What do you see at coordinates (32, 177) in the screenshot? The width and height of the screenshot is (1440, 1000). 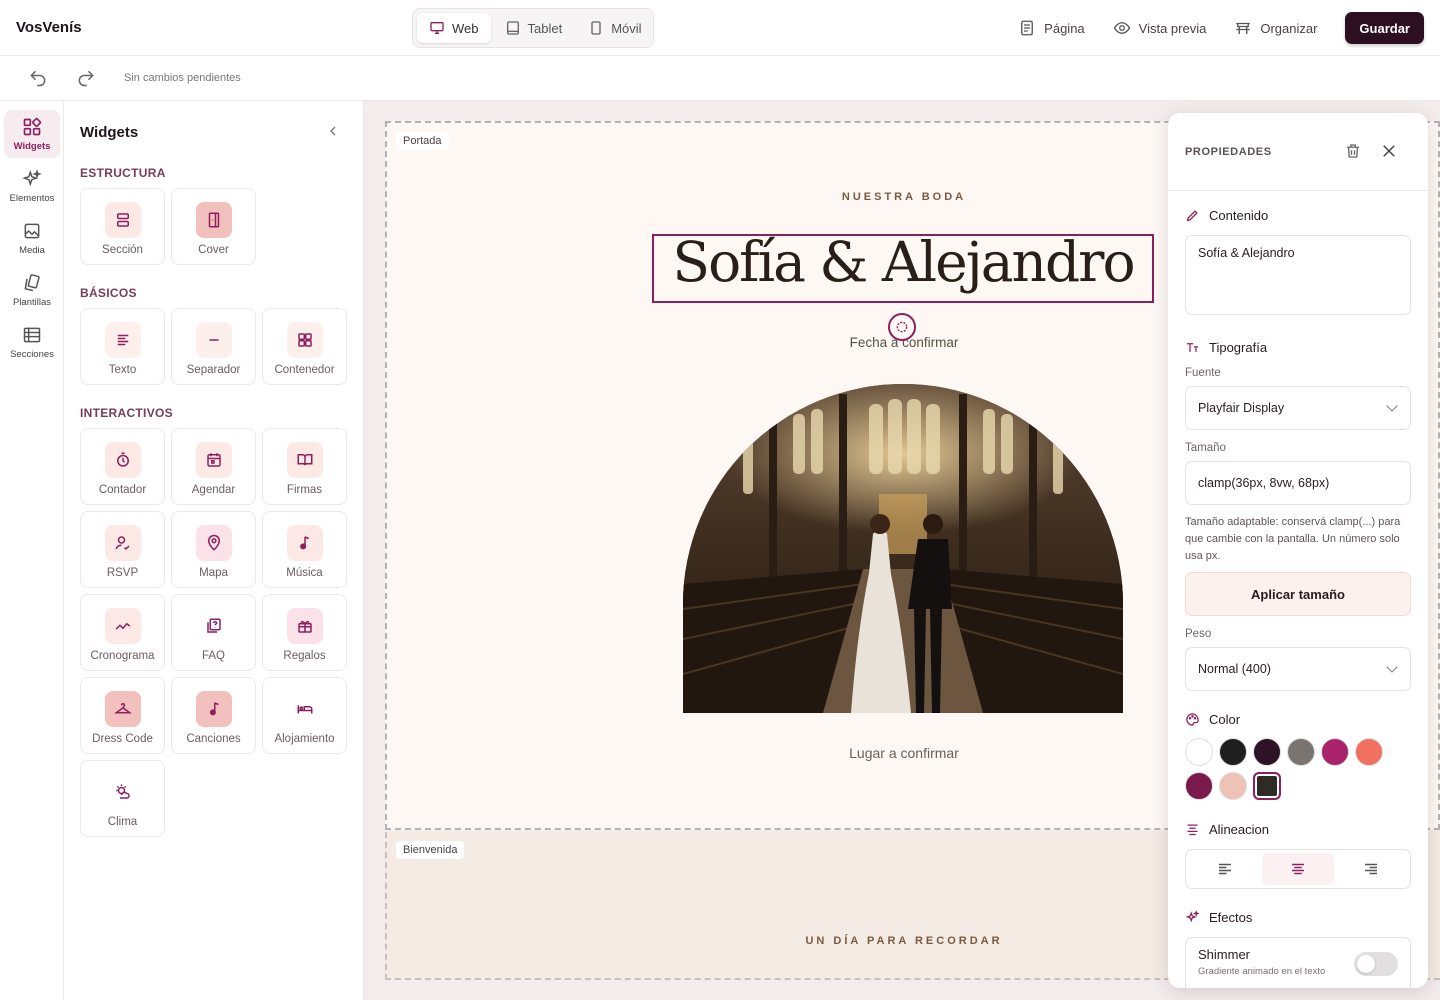 I see `sparkles-icon` at bounding box center [32, 177].